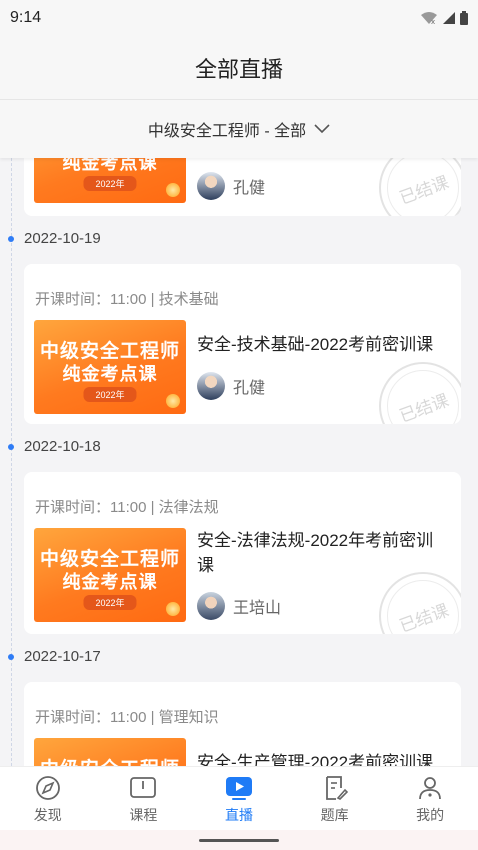 This screenshot has height=850, width=478. I want to click on signal-icon, so click(449, 18).